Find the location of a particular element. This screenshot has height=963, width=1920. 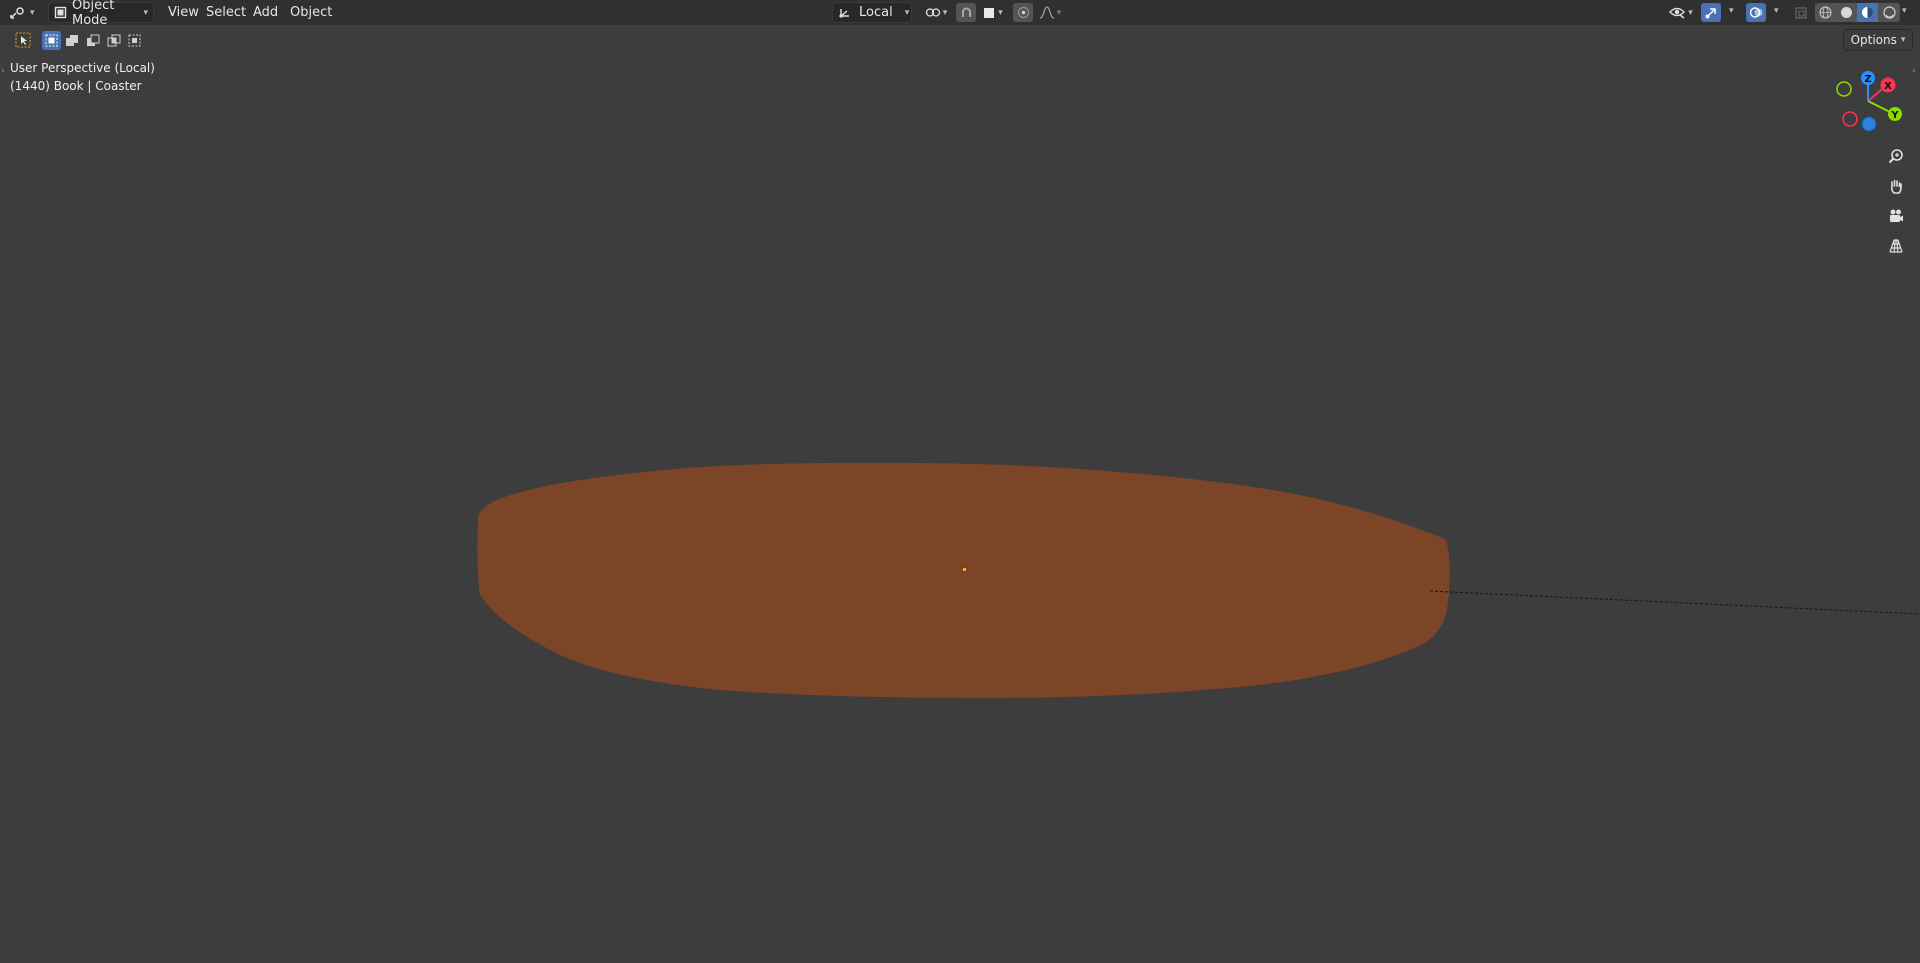

z-axis-label: Z is located at coordinates (1867, 79).